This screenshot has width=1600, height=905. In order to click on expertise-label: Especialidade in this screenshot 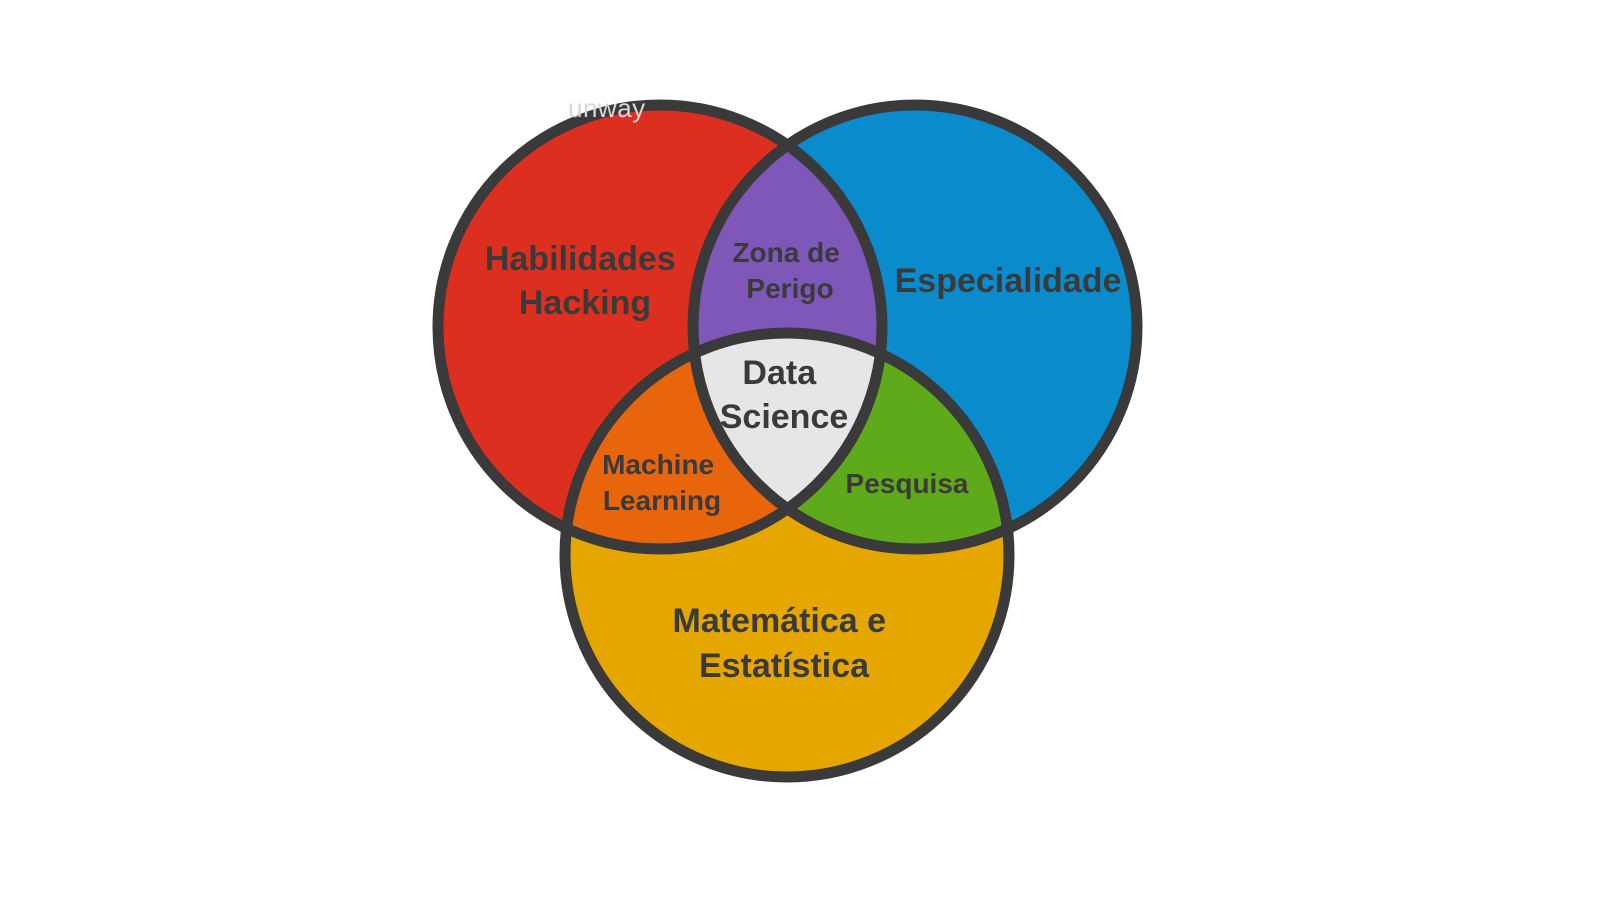, I will do `click(1008, 281)`.